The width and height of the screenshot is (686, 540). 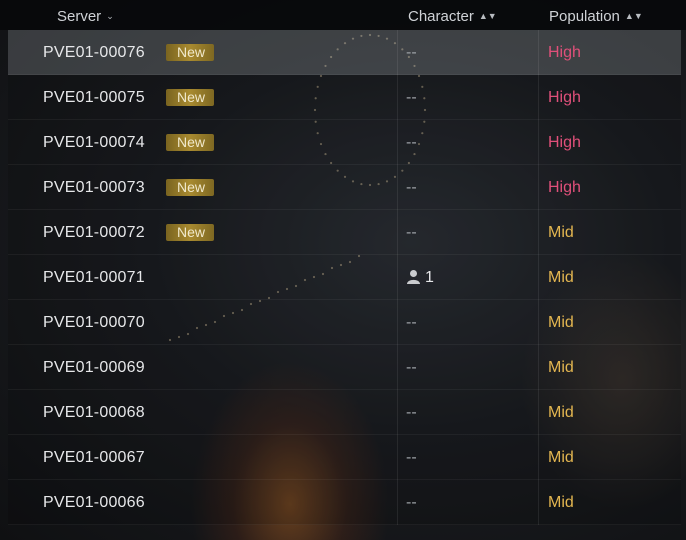 I want to click on server-row: PVE01-00076 New -- High, so click(x=344, y=52).